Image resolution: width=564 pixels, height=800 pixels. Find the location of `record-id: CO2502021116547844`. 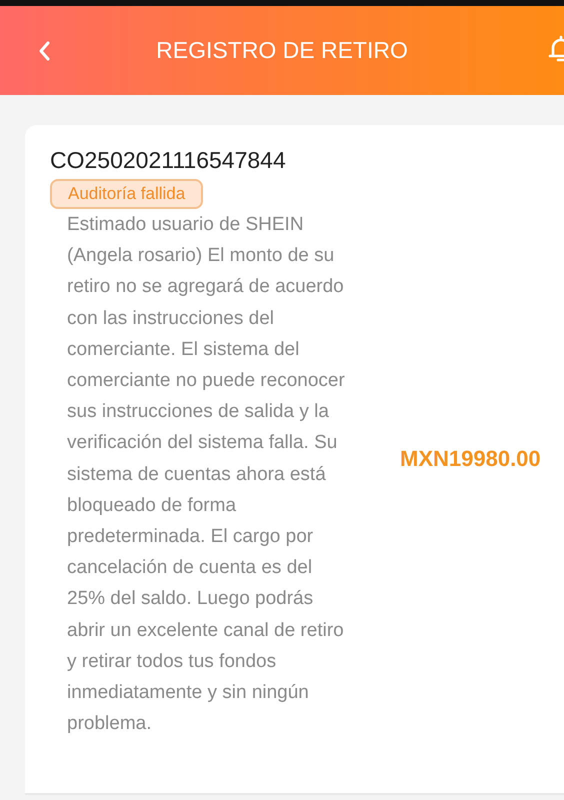

record-id: CO2502021116547844 is located at coordinates (168, 160).